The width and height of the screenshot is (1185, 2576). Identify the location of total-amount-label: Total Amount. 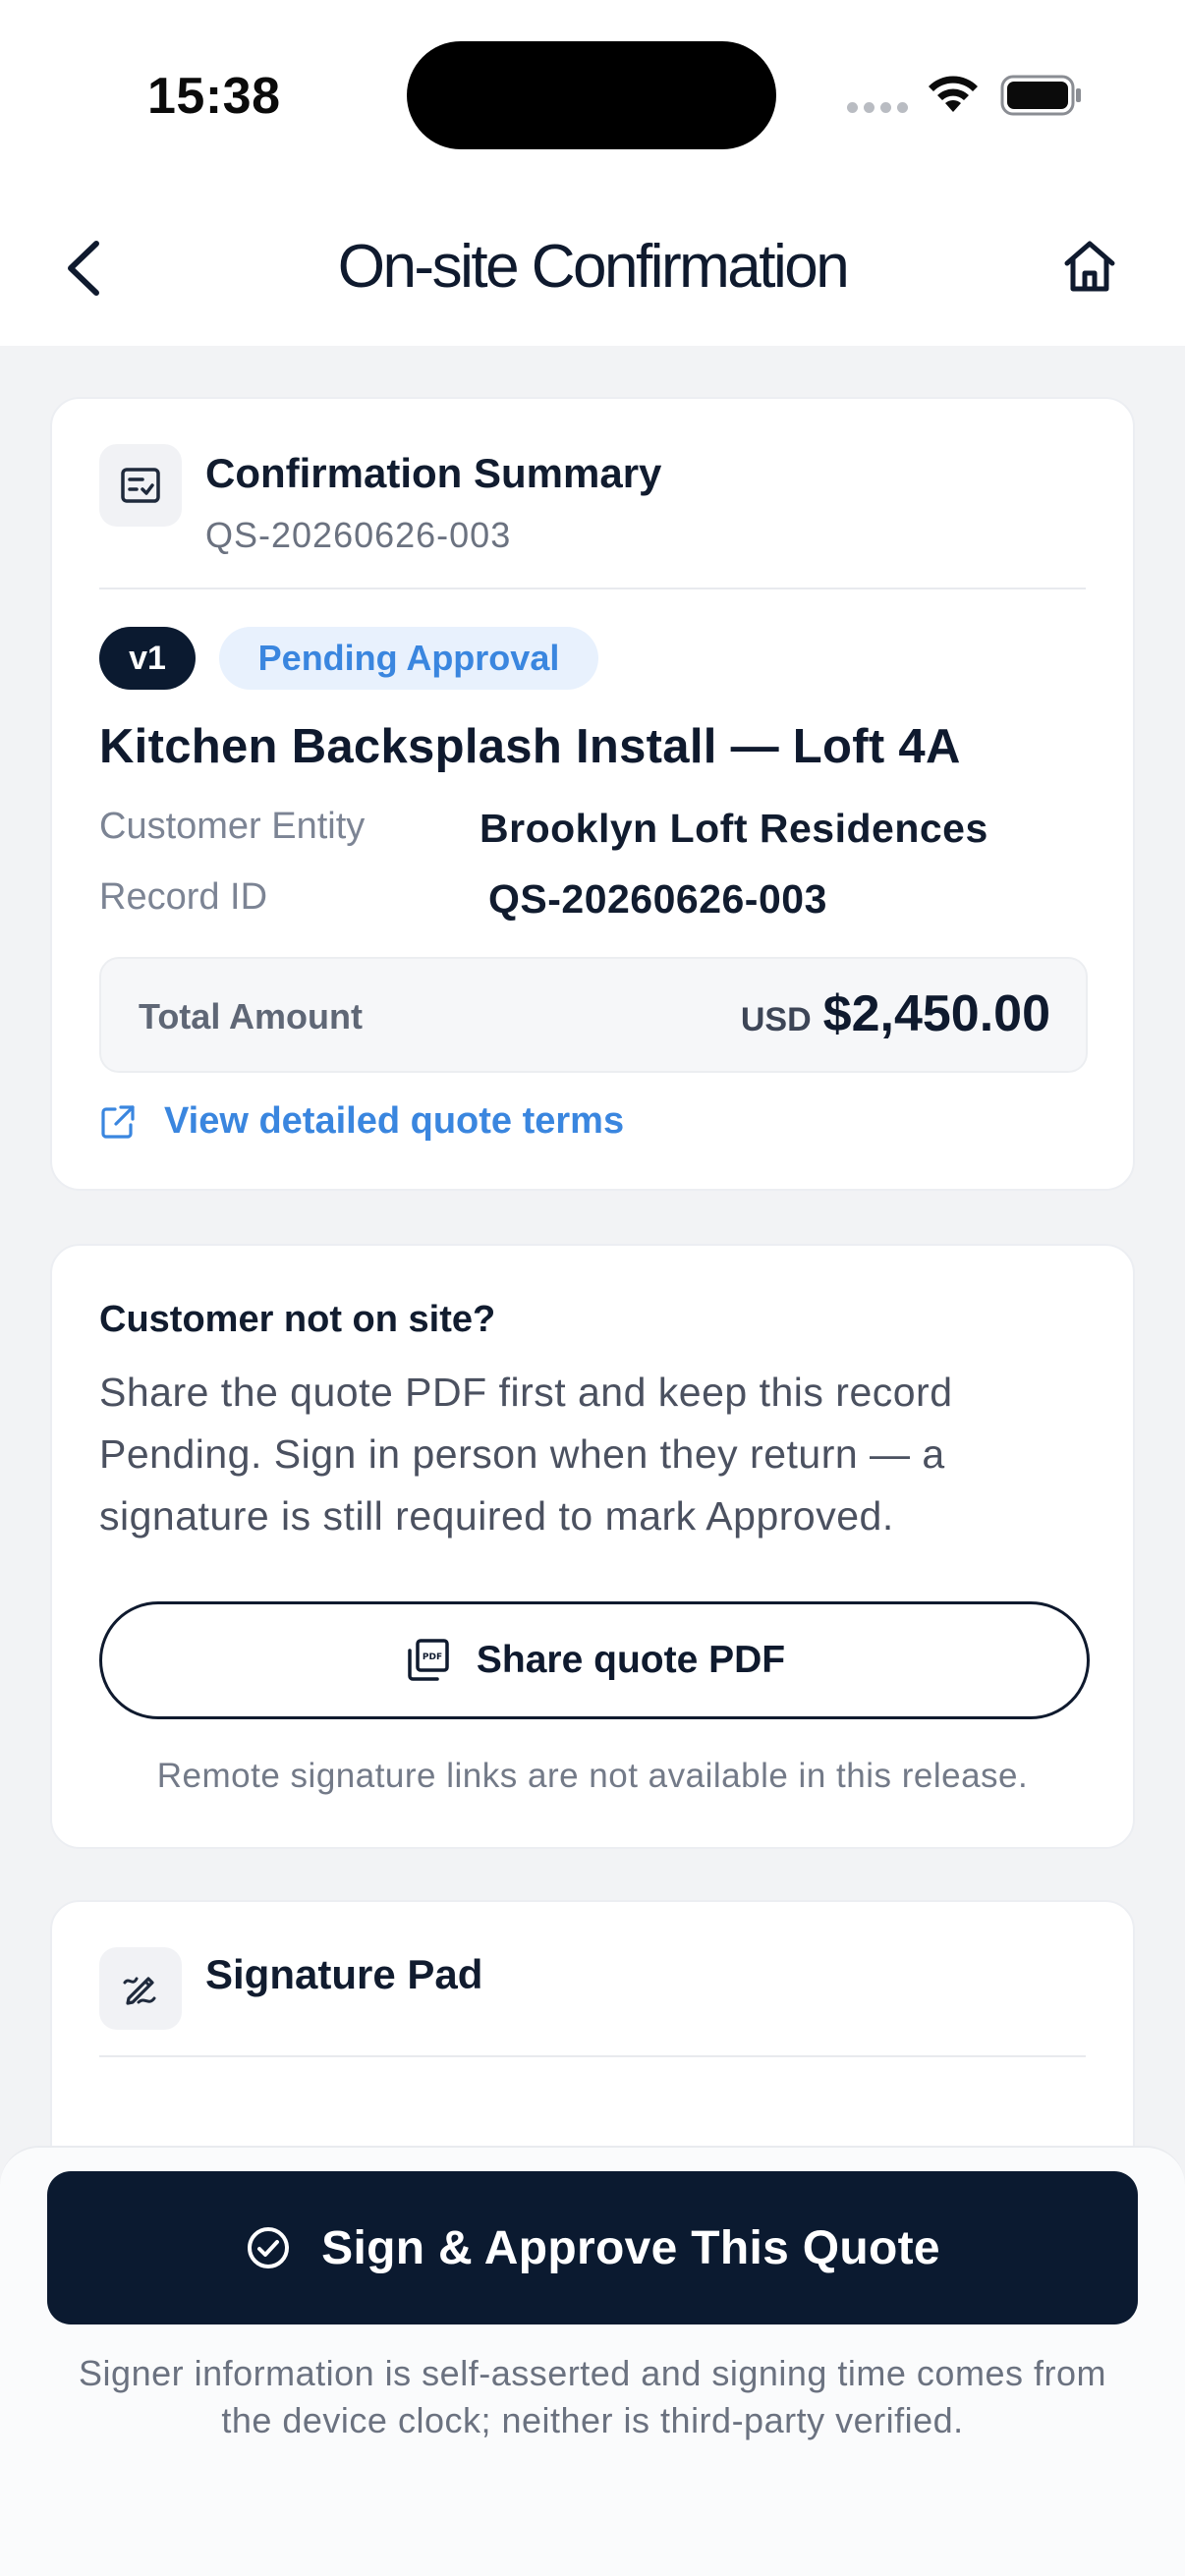
(251, 1016).